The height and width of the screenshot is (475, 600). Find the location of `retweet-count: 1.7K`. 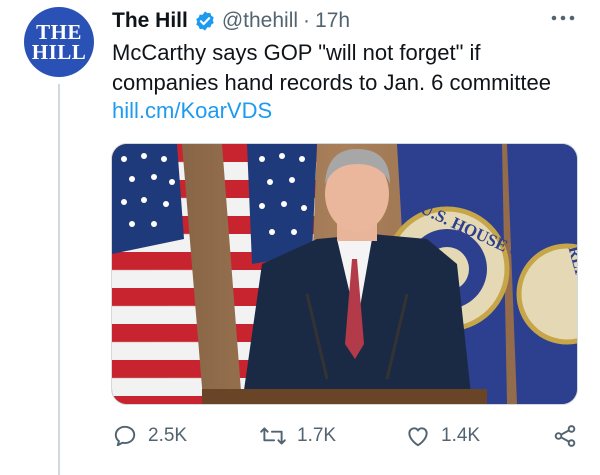

retweet-count: 1.7K is located at coordinates (317, 435).